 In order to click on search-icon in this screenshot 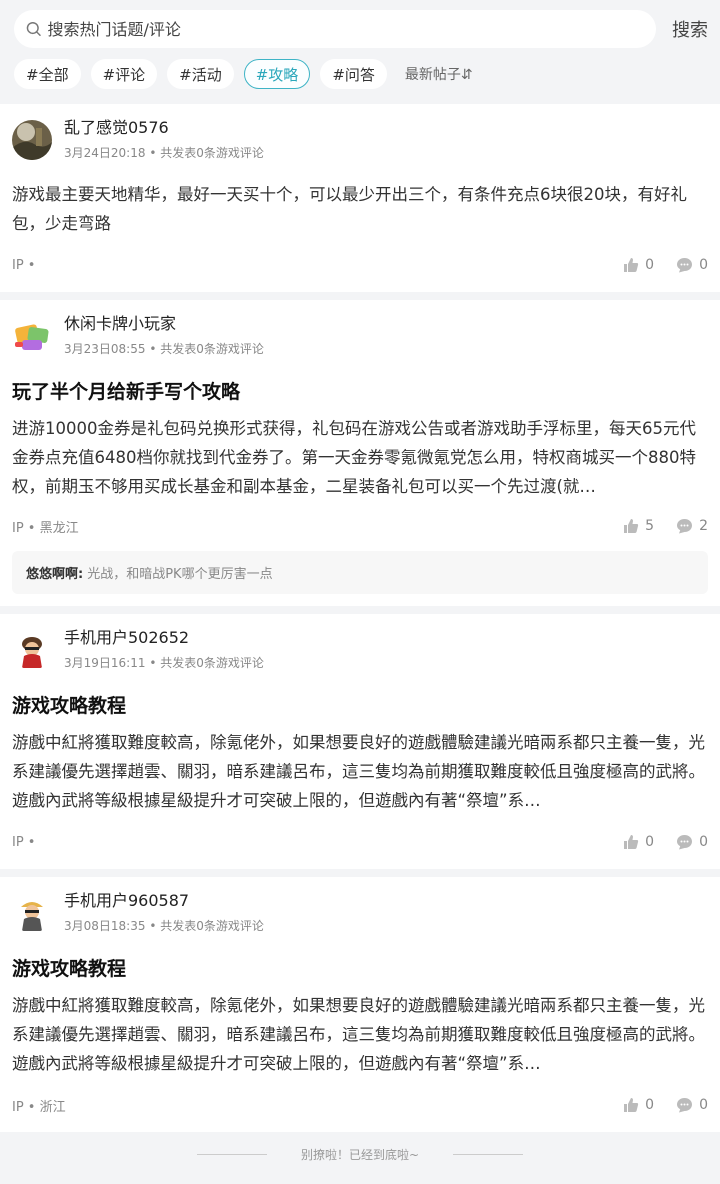, I will do `click(33, 29)`.